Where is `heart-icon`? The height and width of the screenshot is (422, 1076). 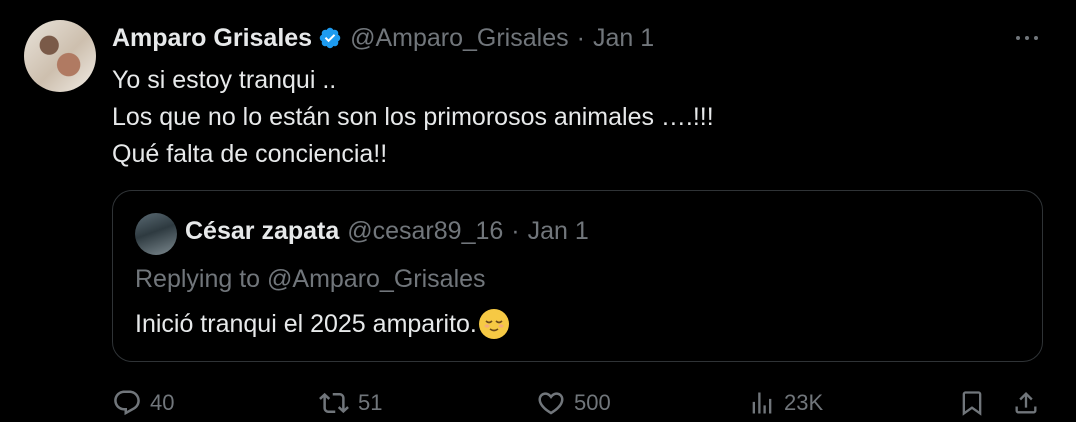 heart-icon is located at coordinates (551, 403).